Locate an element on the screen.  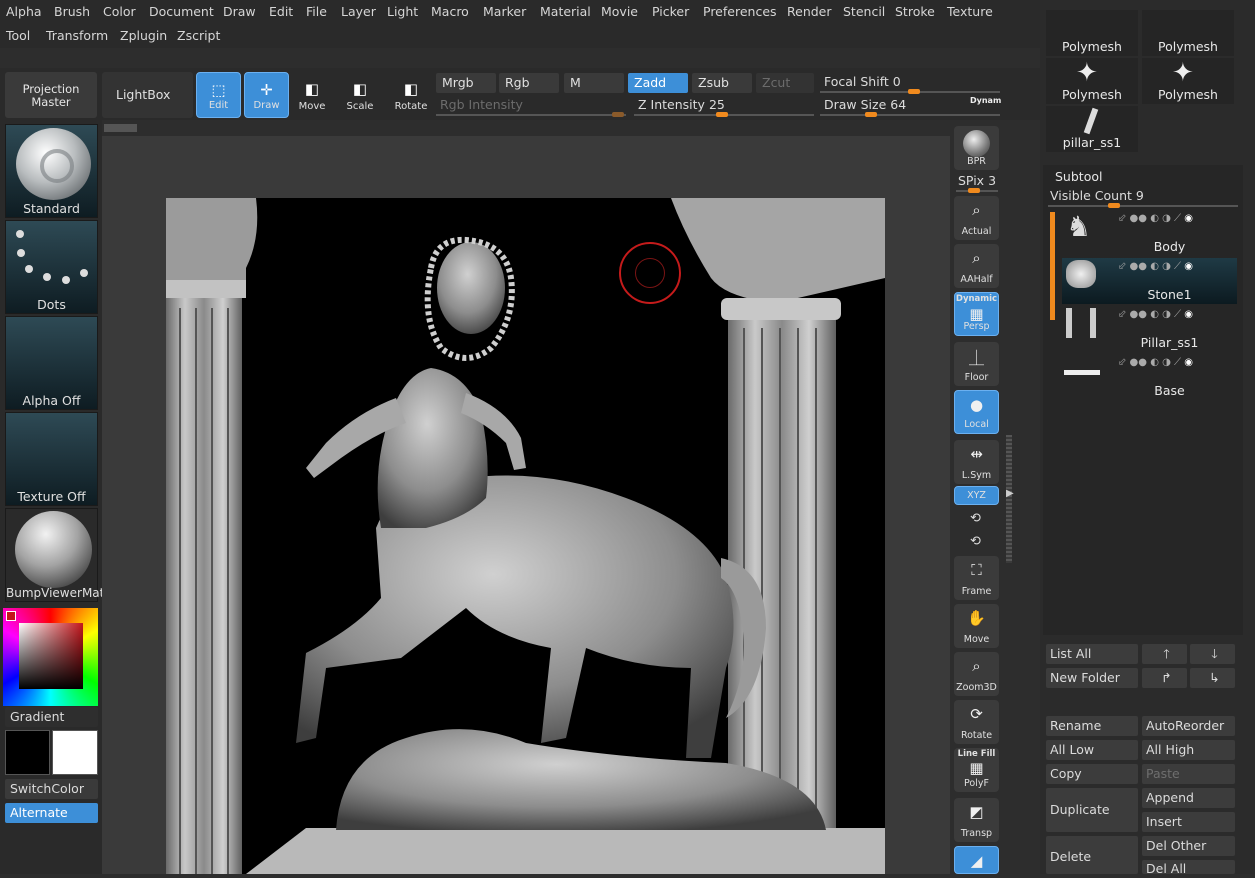
tool-polymesh-3: ✦ Polymesh is located at coordinates (1092, 81).